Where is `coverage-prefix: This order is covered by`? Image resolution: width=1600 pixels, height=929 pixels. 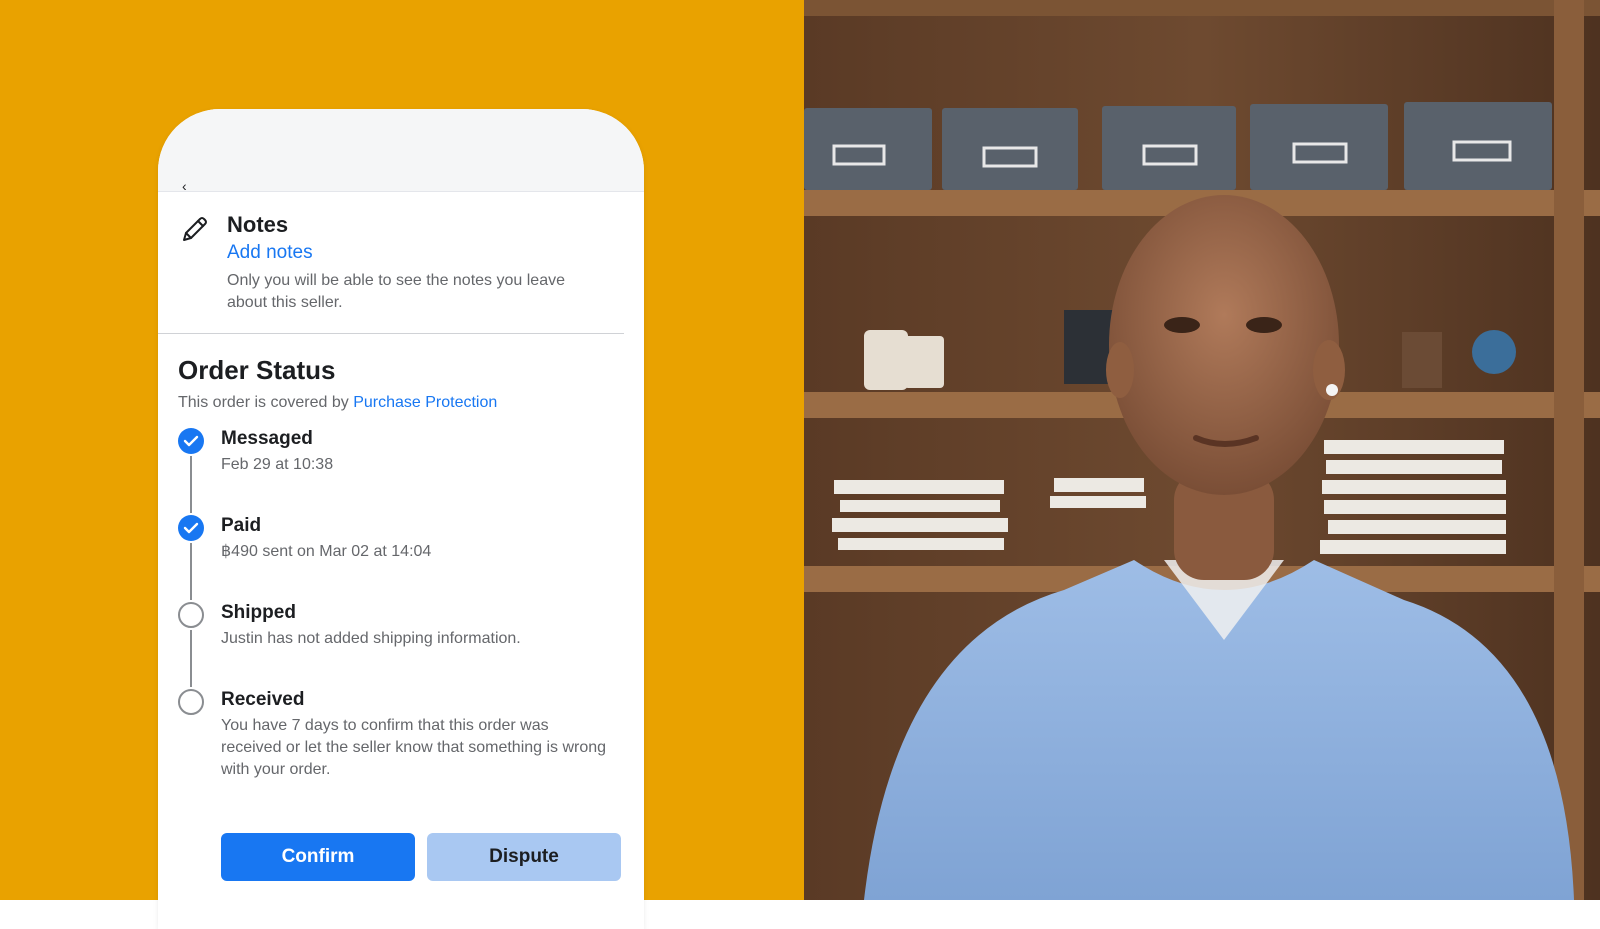 coverage-prefix: This order is covered by is located at coordinates (263, 402).